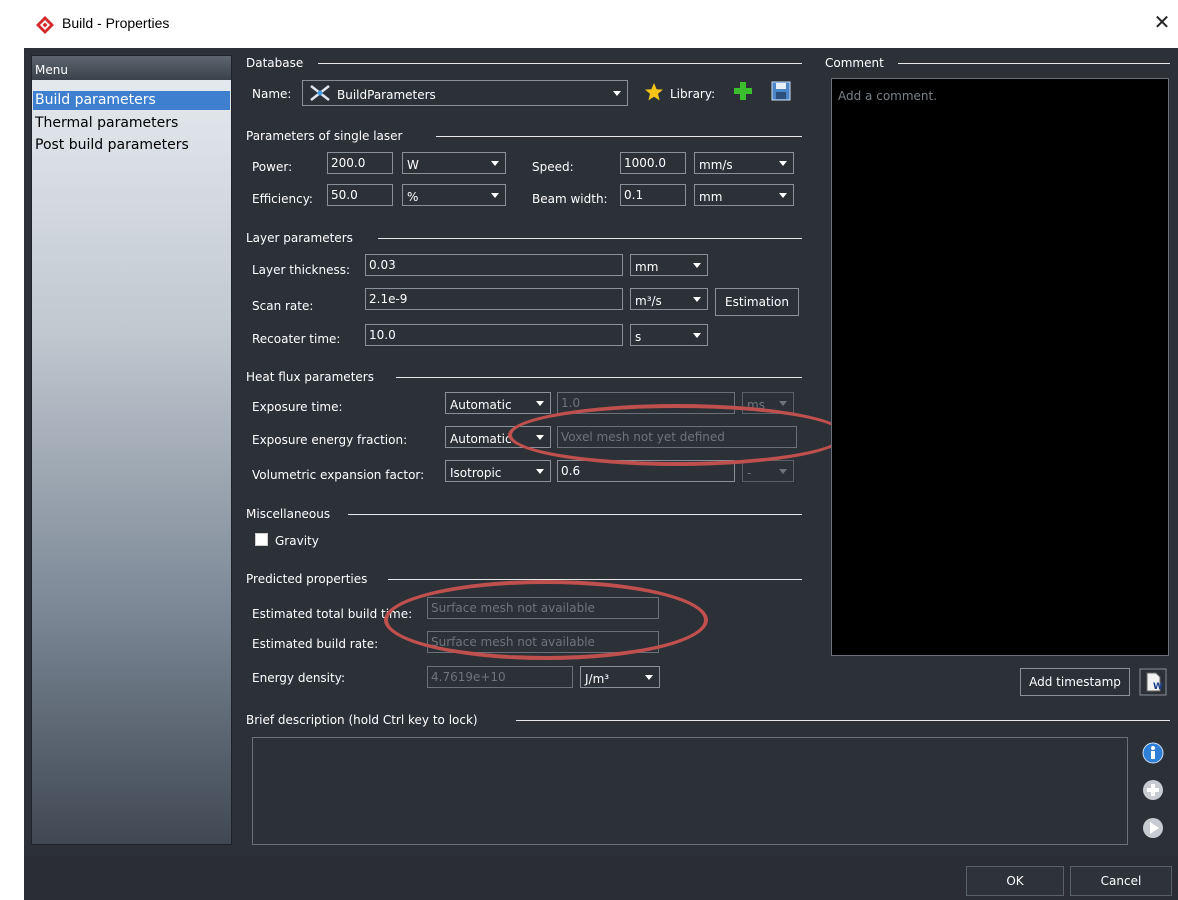 This screenshot has height=900, width=1178. What do you see at coordinates (693, 94) in the screenshot?
I see `library-label: Library:` at bounding box center [693, 94].